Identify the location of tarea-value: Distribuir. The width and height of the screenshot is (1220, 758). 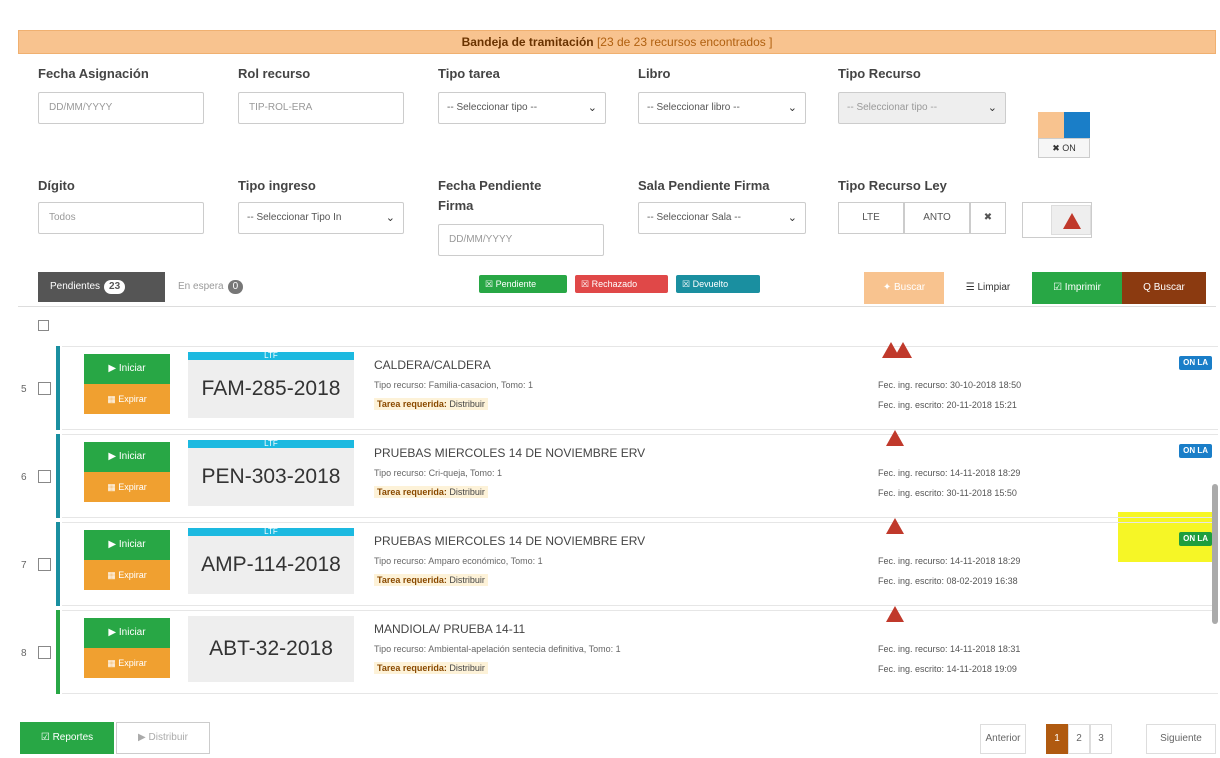
(467, 580).